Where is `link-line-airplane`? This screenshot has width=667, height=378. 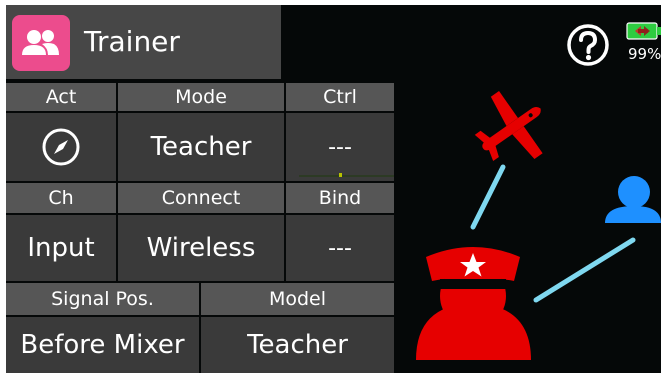 link-line-airplane is located at coordinates (488, 197).